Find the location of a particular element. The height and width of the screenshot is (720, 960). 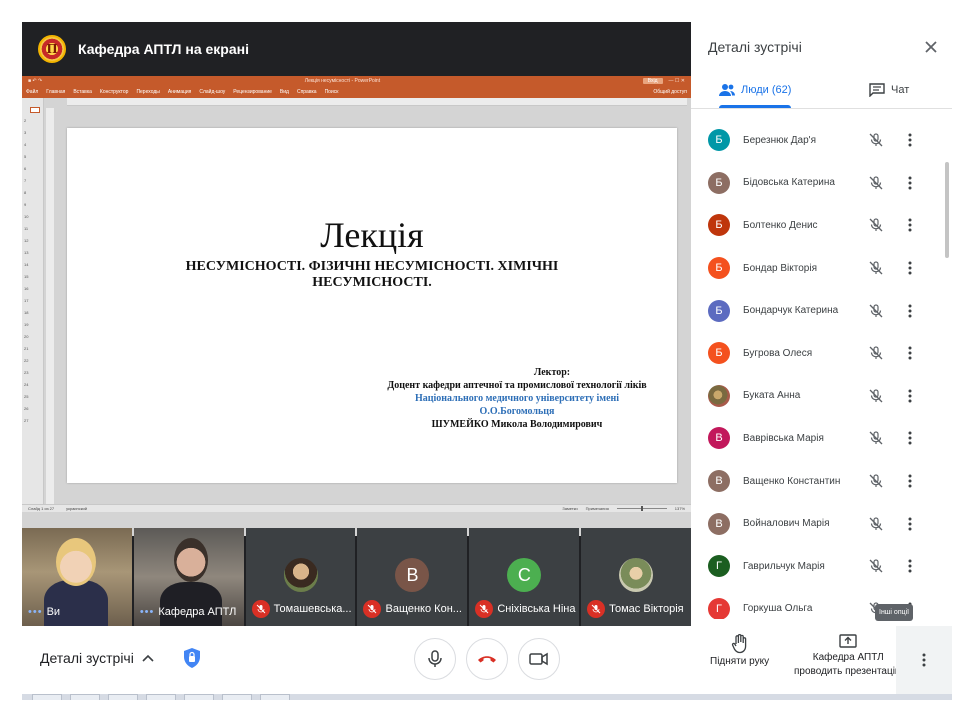

participant-row: В Войналович Марія is located at coordinates (816, 523).